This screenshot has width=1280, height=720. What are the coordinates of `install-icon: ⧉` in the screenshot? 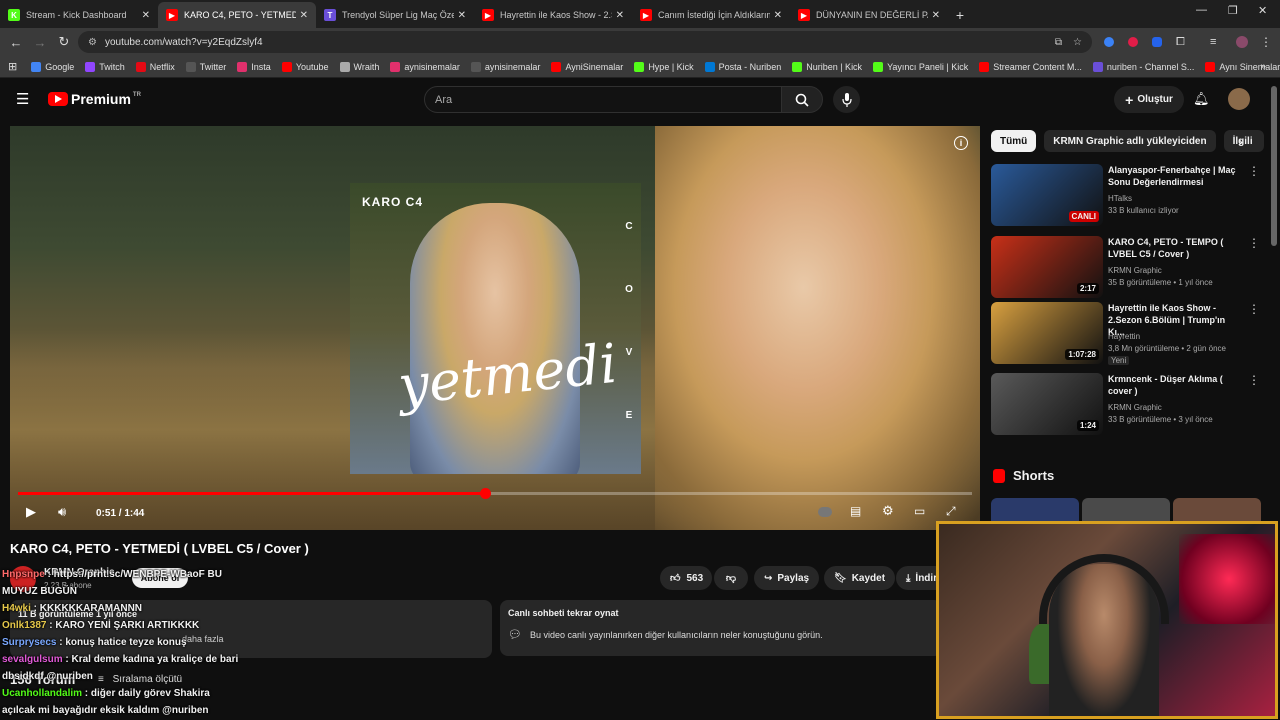 It's located at (1058, 42).